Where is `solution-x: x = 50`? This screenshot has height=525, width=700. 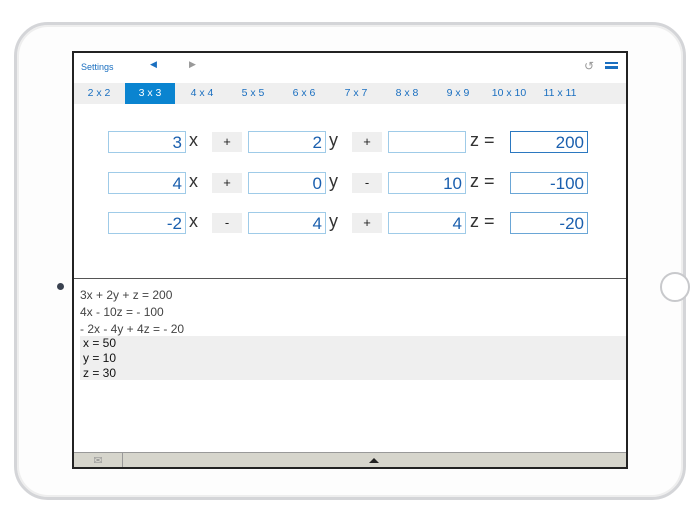 solution-x: x = 50 is located at coordinates (100, 343).